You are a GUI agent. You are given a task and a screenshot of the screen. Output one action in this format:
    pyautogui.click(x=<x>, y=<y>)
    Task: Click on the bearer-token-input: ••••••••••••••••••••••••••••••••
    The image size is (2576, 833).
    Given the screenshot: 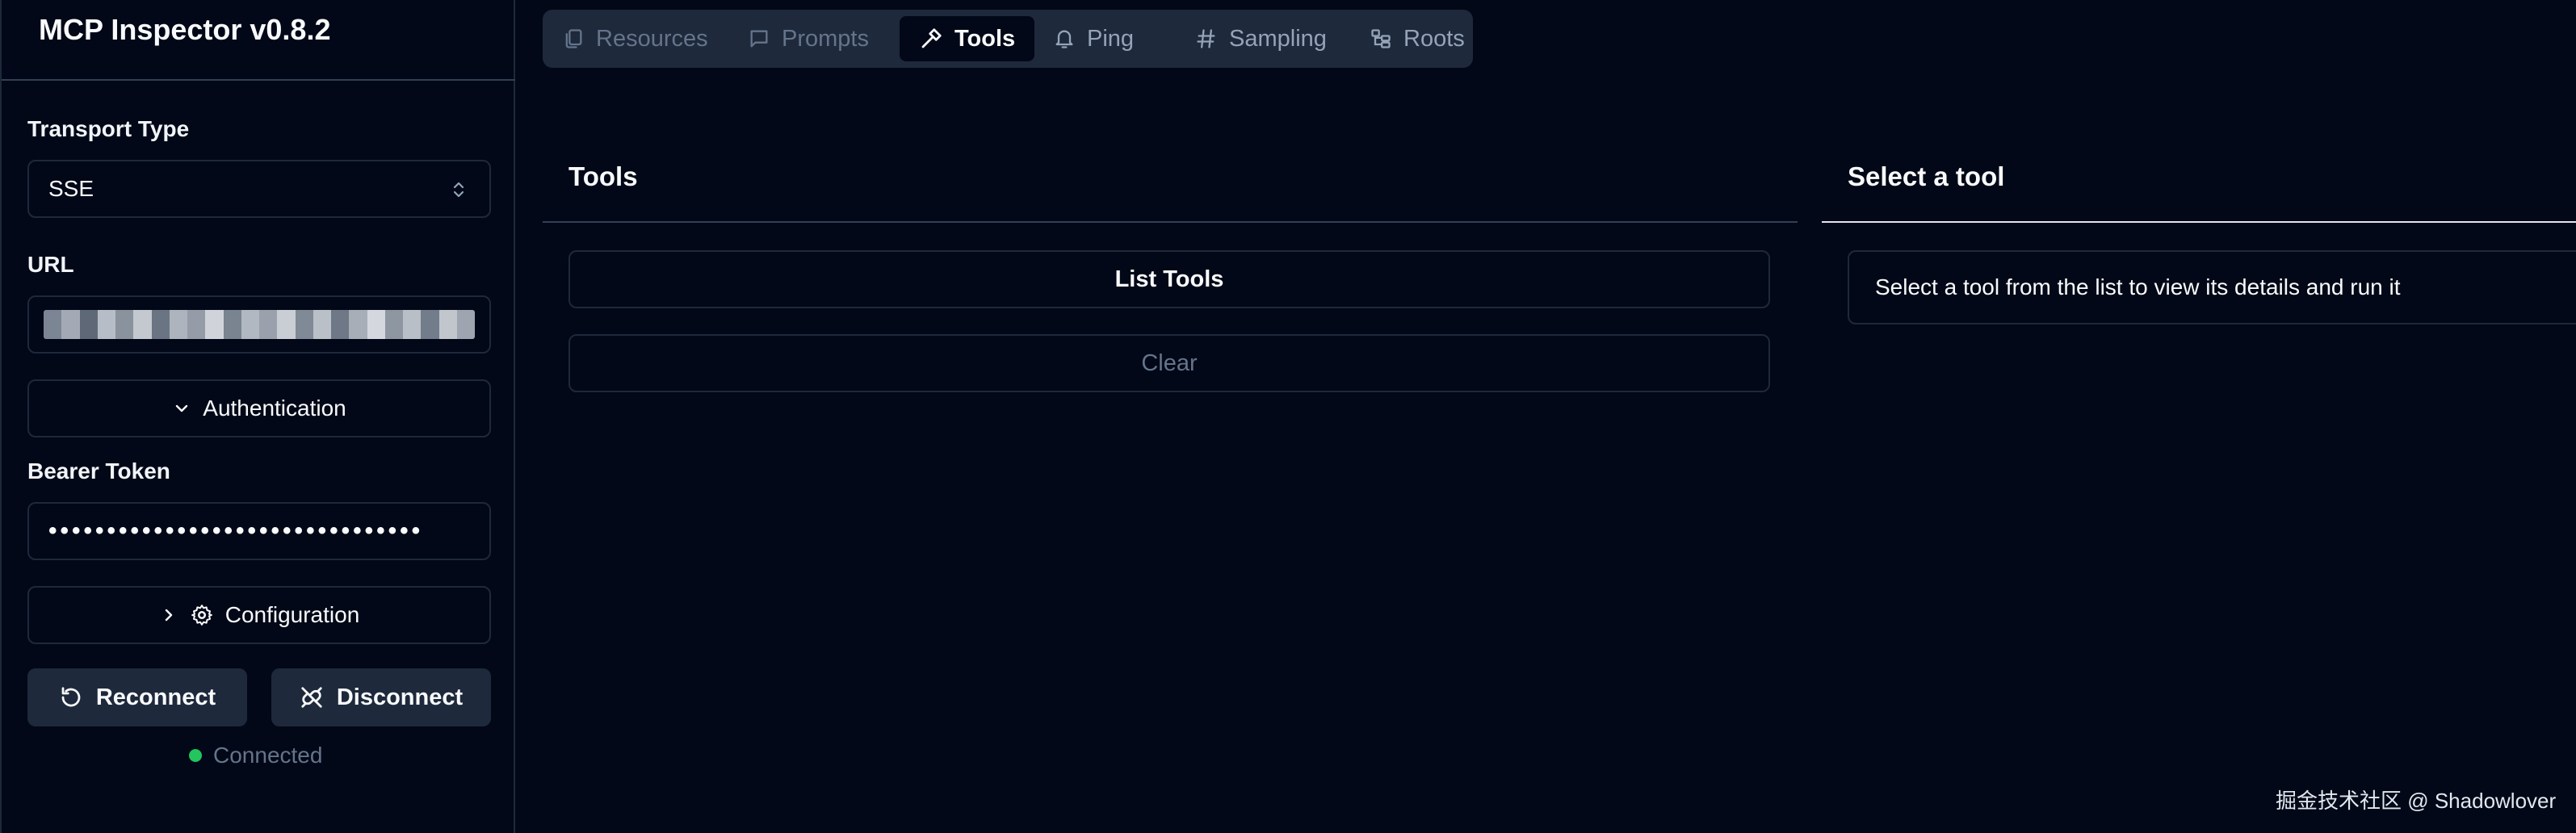 What is the action you would take?
    pyautogui.click(x=259, y=531)
    